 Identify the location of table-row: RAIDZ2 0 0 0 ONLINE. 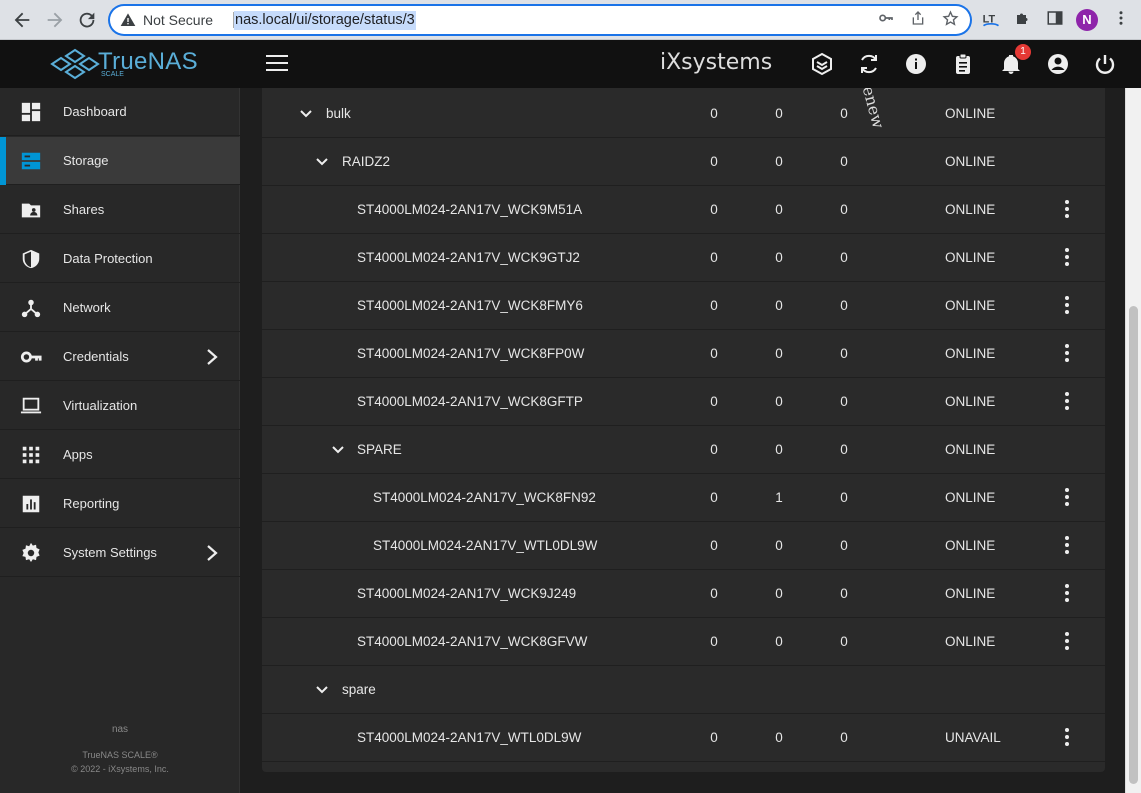
(683, 162).